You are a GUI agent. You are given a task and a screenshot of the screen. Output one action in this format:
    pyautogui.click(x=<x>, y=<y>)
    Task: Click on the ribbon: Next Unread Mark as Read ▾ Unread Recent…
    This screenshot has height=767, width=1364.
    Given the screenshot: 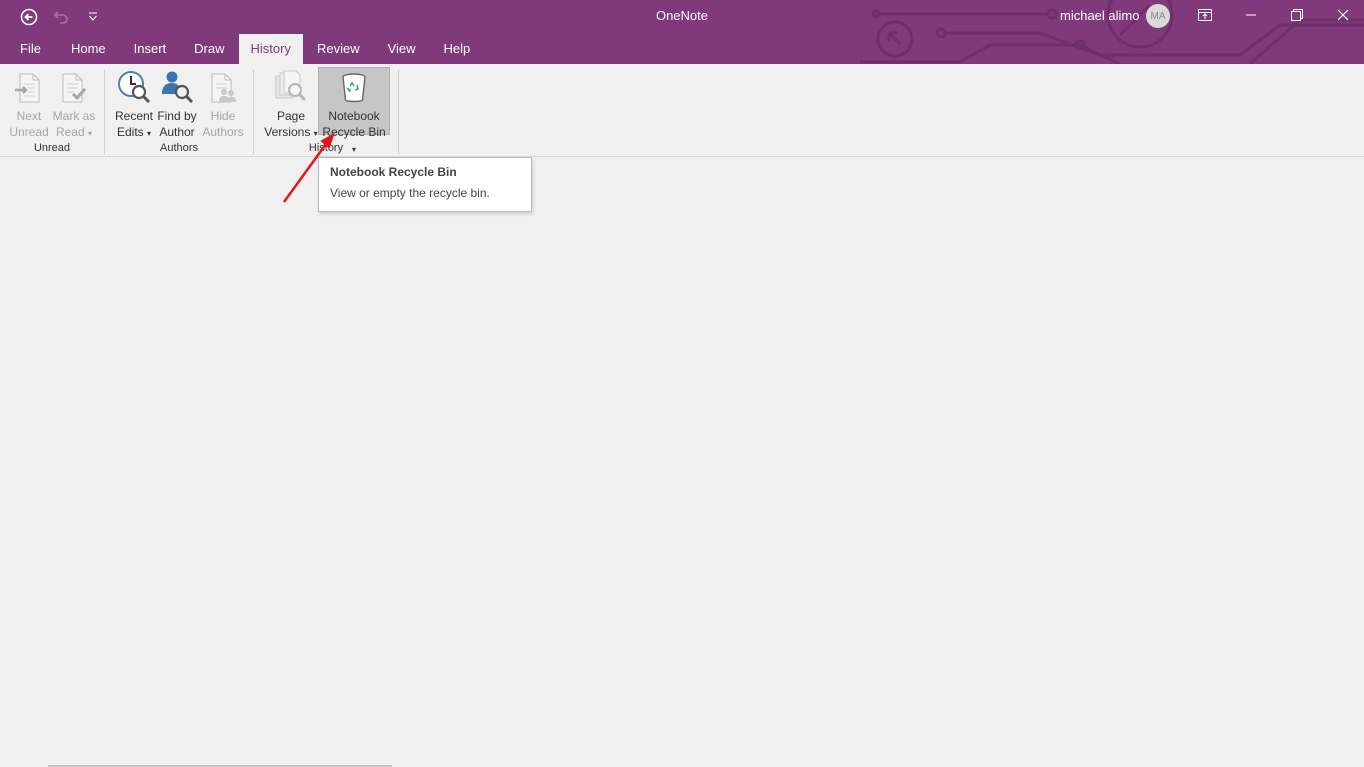 What is the action you would take?
    pyautogui.click(x=682, y=110)
    